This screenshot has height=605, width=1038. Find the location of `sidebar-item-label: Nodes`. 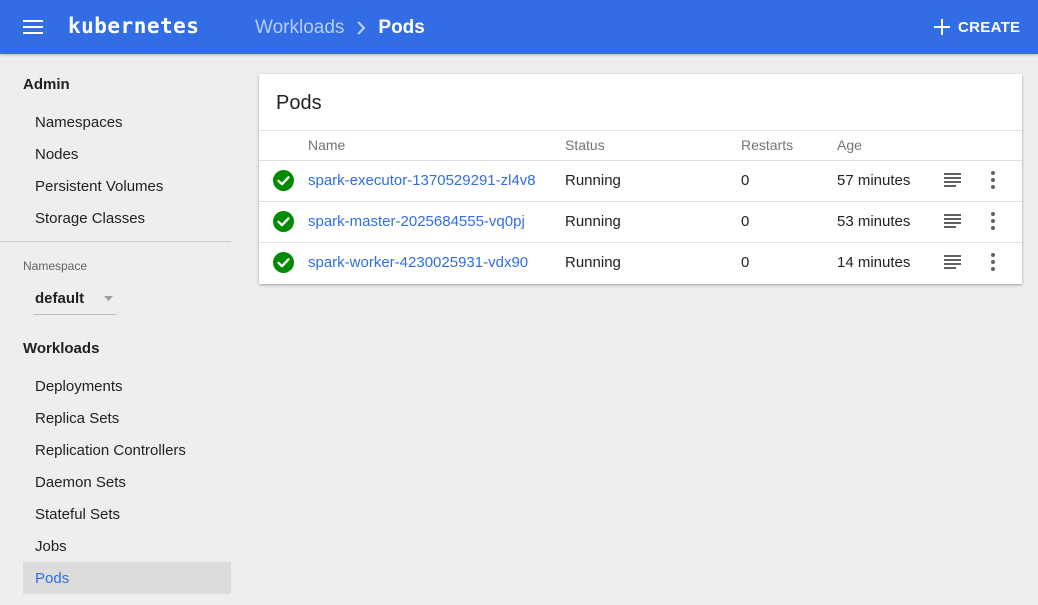

sidebar-item-label: Nodes is located at coordinates (57, 154).